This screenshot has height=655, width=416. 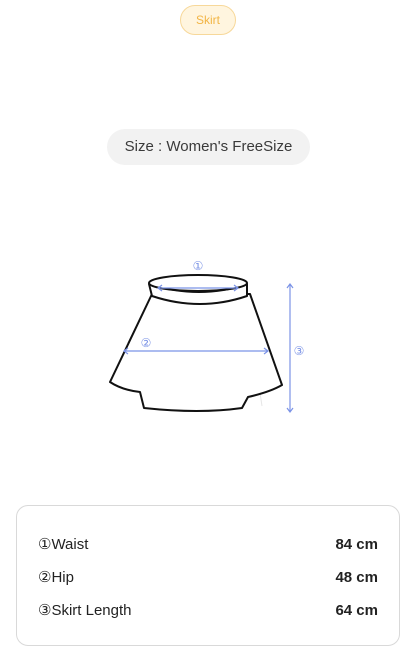 I want to click on measurement-label: ①Waist, so click(x=63, y=544).